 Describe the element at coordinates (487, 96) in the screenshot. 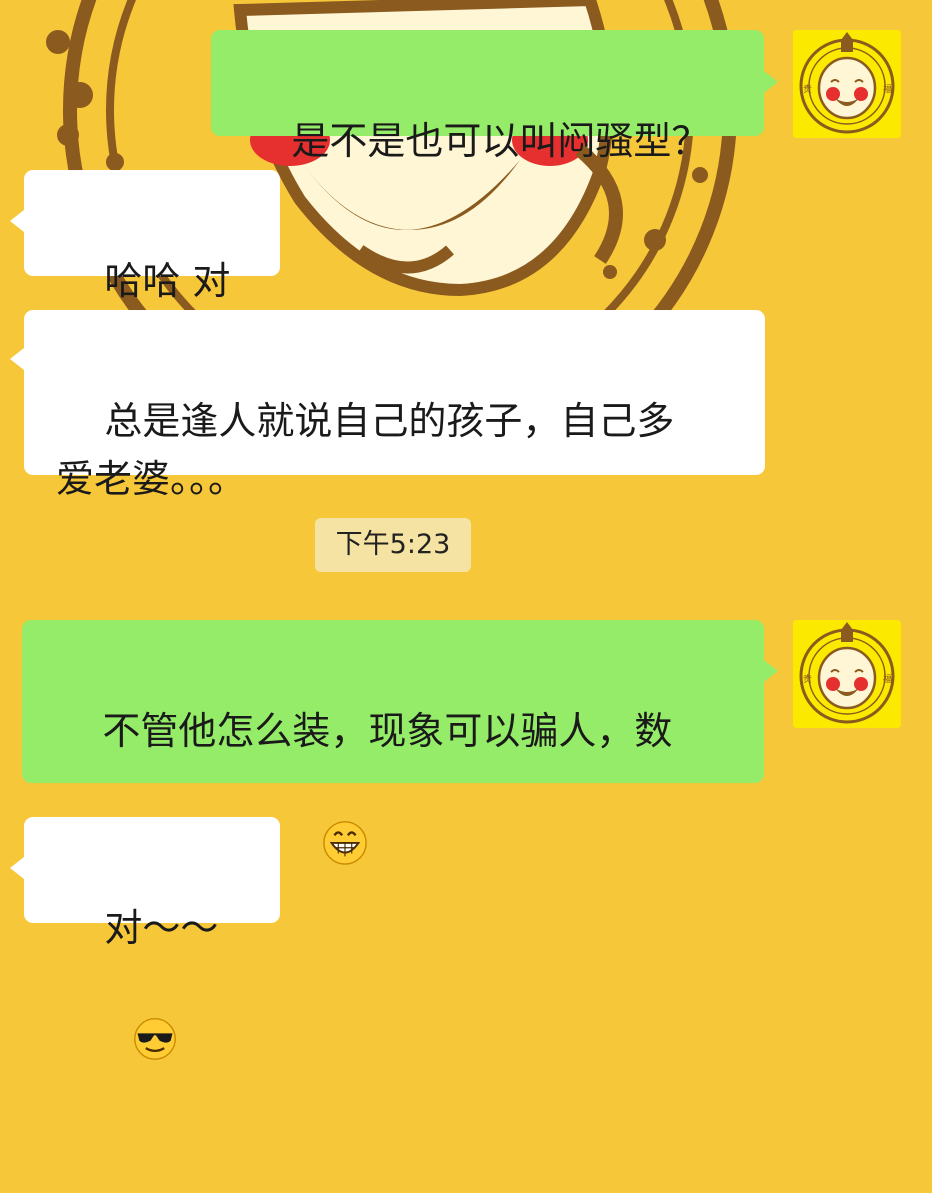

I see `message-bubble-sent: 是不是也可以叫闷骚型？` at that location.